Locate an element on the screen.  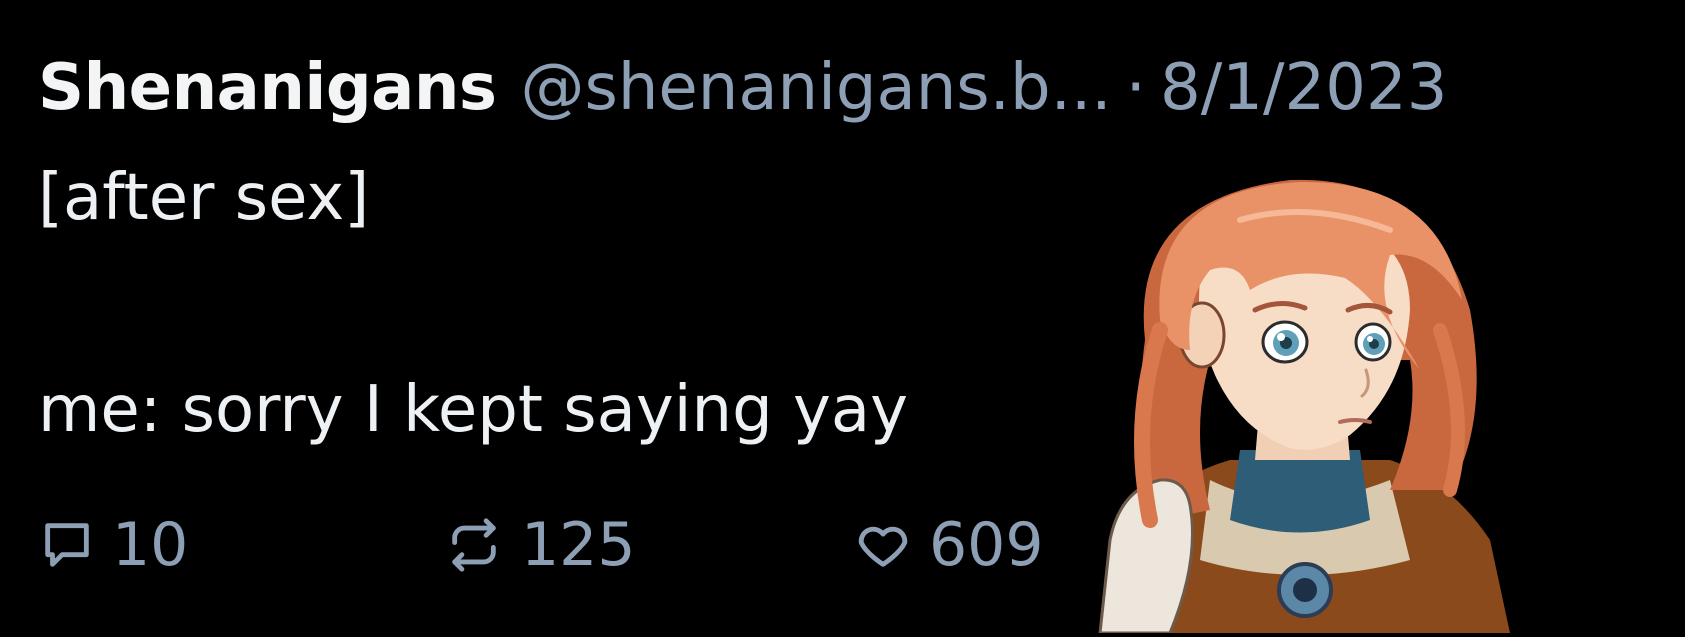
repost-count: 125 is located at coordinates (578, 545).